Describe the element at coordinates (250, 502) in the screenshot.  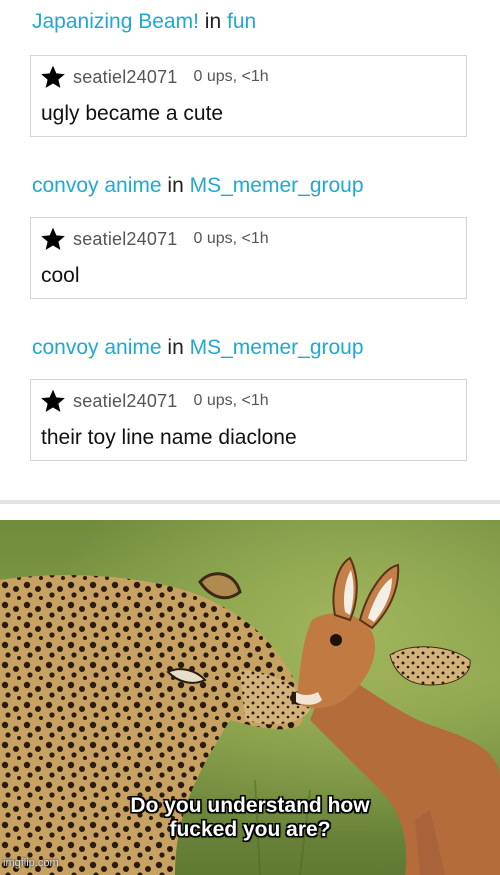
I see `section-divider` at that location.